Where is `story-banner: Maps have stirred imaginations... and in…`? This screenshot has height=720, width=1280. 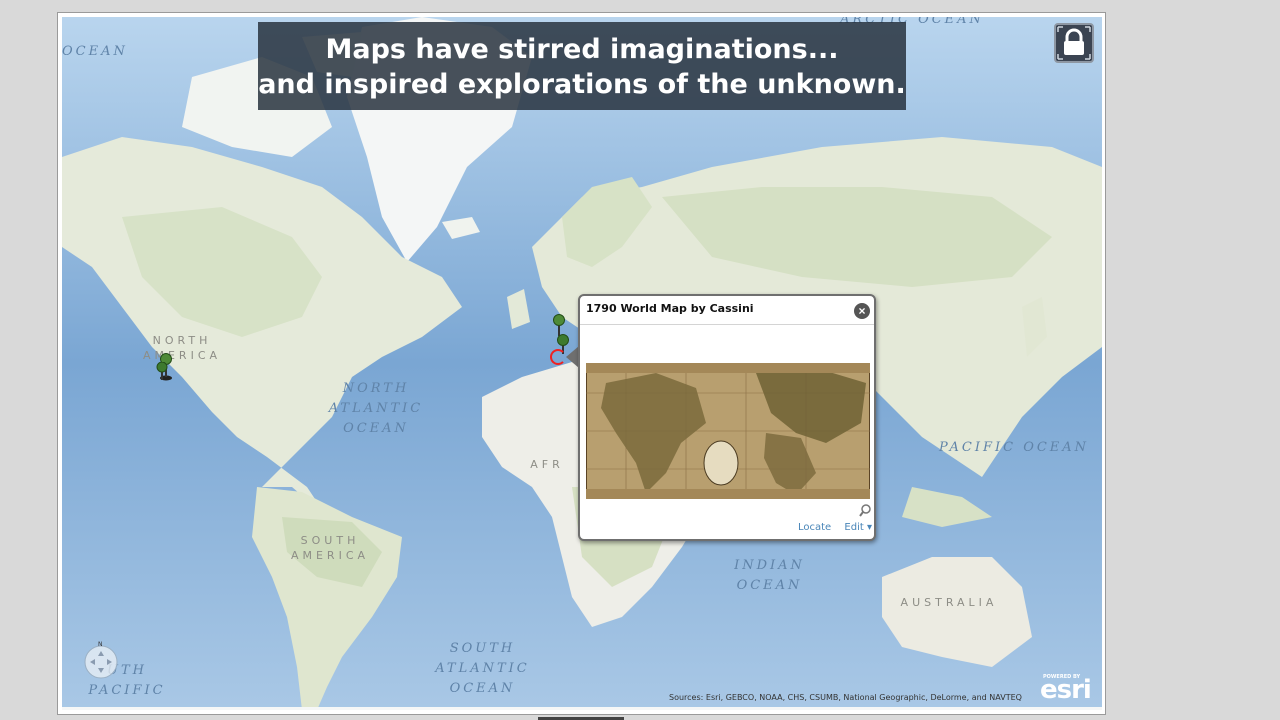
story-banner: Maps have stirred imaginations... and in… is located at coordinates (582, 66).